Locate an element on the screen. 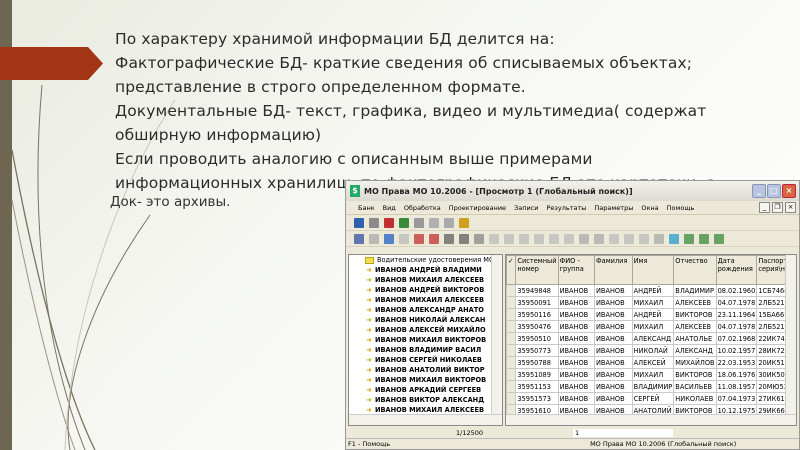 This screenshot has height=450, width=800. minimize-button: _ is located at coordinates (759, 191).